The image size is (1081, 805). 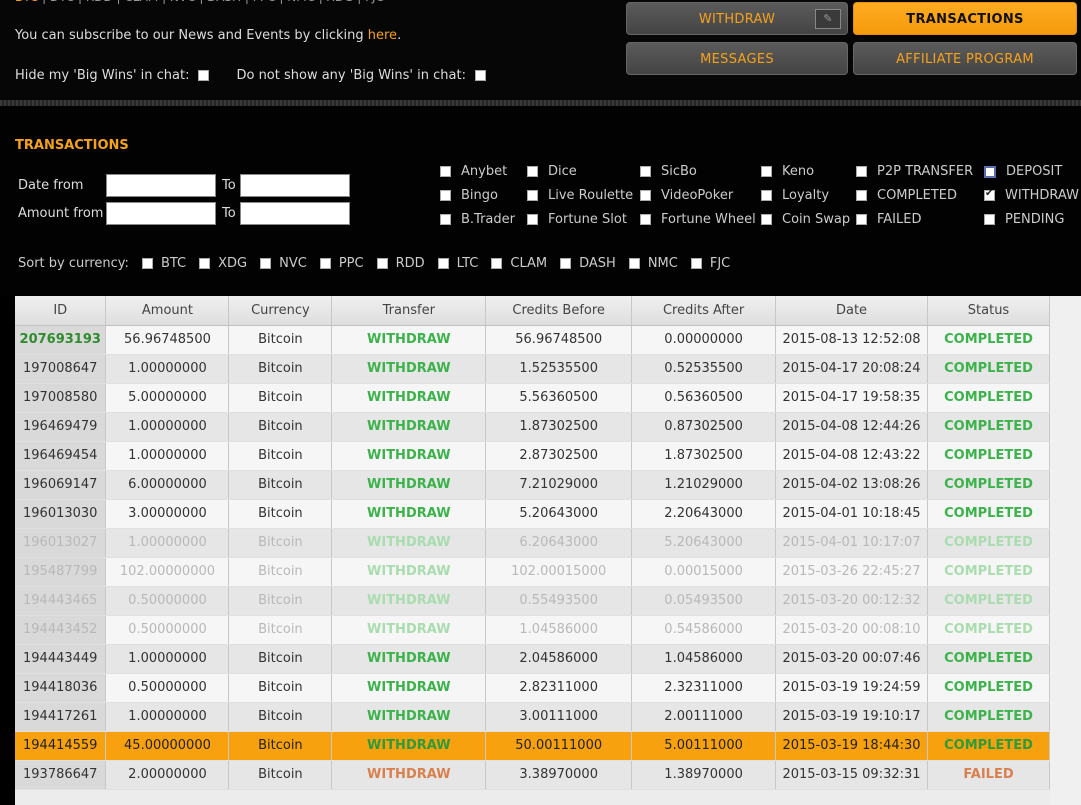 What do you see at coordinates (477, 219) in the screenshot?
I see `filter-b-trader: B.Trader` at bounding box center [477, 219].